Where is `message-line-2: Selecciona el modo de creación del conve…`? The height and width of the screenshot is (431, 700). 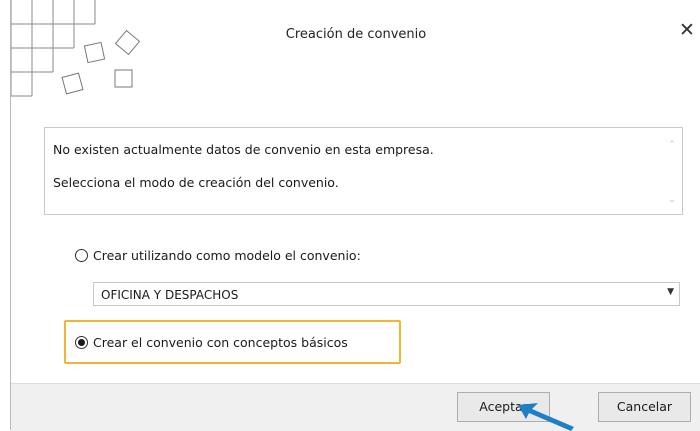
message-line-2: Selecciona el modo de creación del conve… is located at coordinates (196, 182).